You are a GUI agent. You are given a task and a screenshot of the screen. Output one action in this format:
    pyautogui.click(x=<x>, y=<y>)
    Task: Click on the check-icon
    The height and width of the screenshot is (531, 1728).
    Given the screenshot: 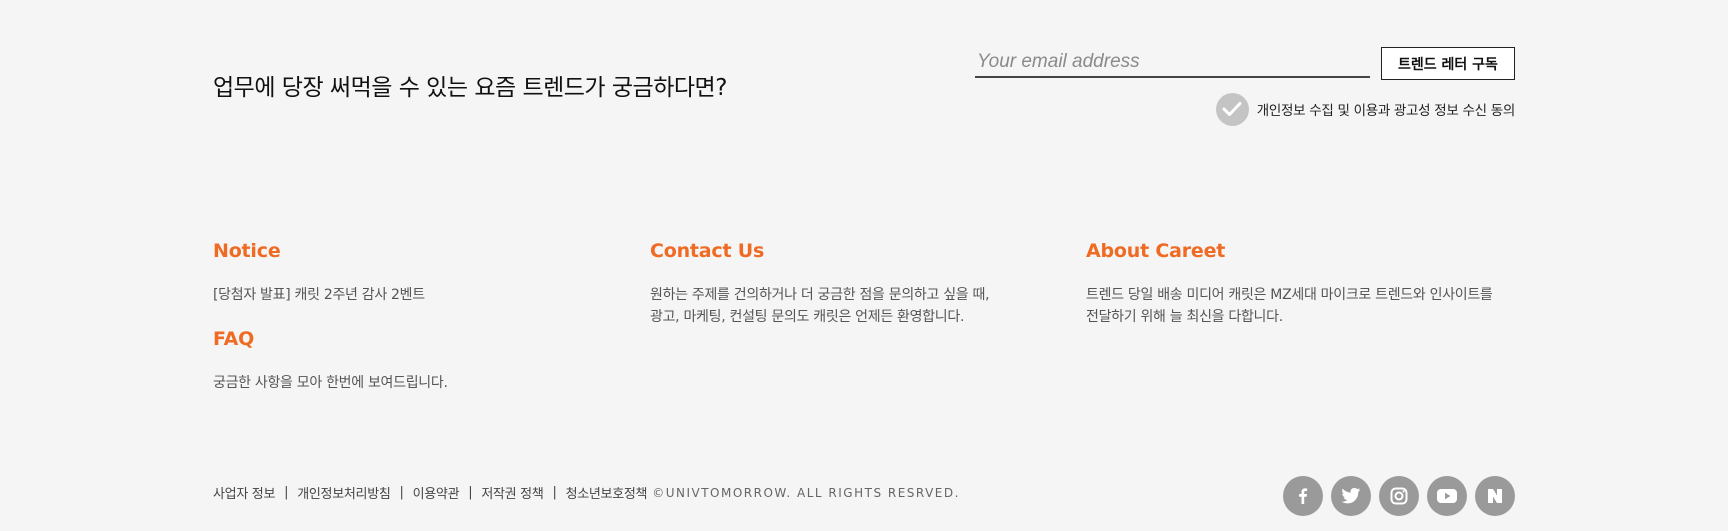 What is the action you would take?
    pyautogui.click(x=1232, y=109)
    